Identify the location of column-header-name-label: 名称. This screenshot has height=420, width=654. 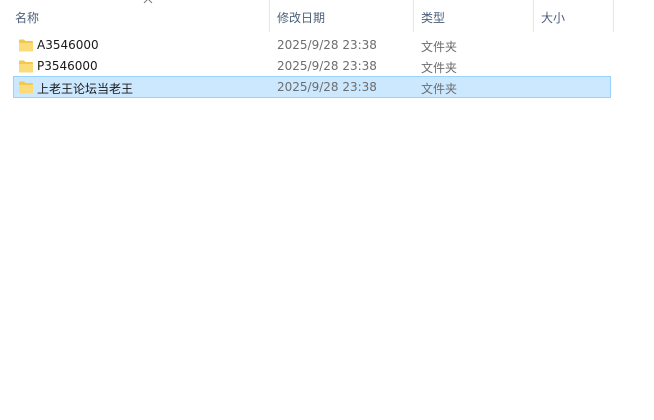
(27, 18).